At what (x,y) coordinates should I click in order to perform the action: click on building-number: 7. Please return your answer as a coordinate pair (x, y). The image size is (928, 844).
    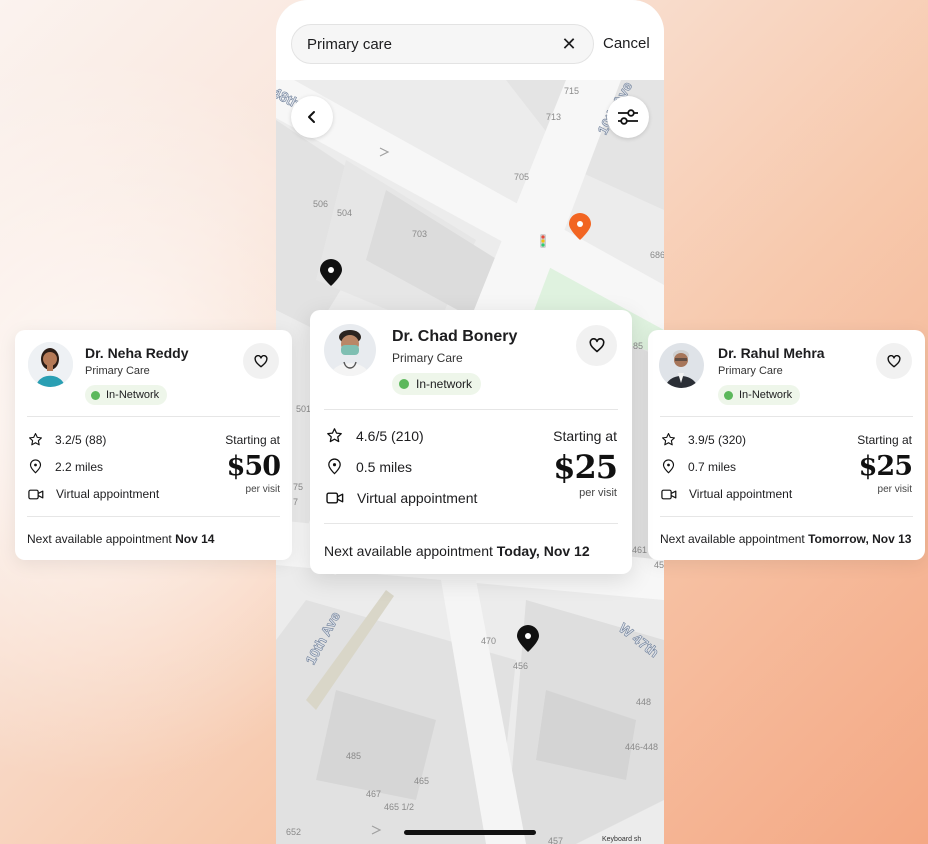
    Looking at the image, I should click on (296, 502).